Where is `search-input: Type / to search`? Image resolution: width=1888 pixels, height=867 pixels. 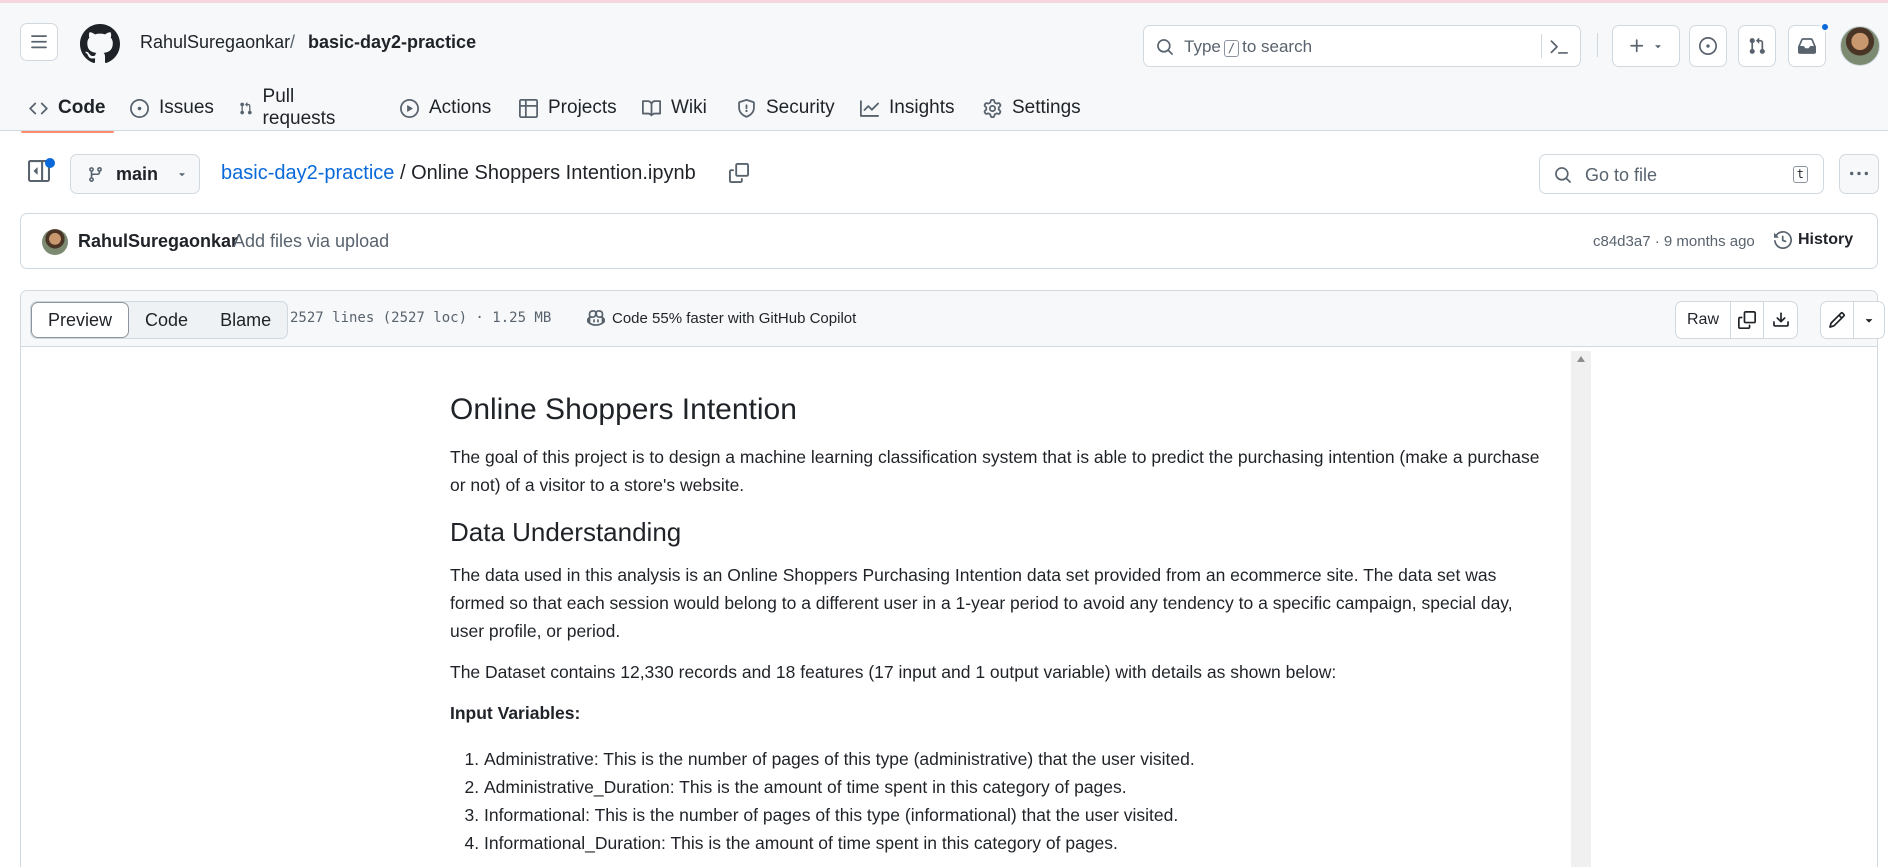
search-input: Type / to search is located at coordinates (1362, 46).